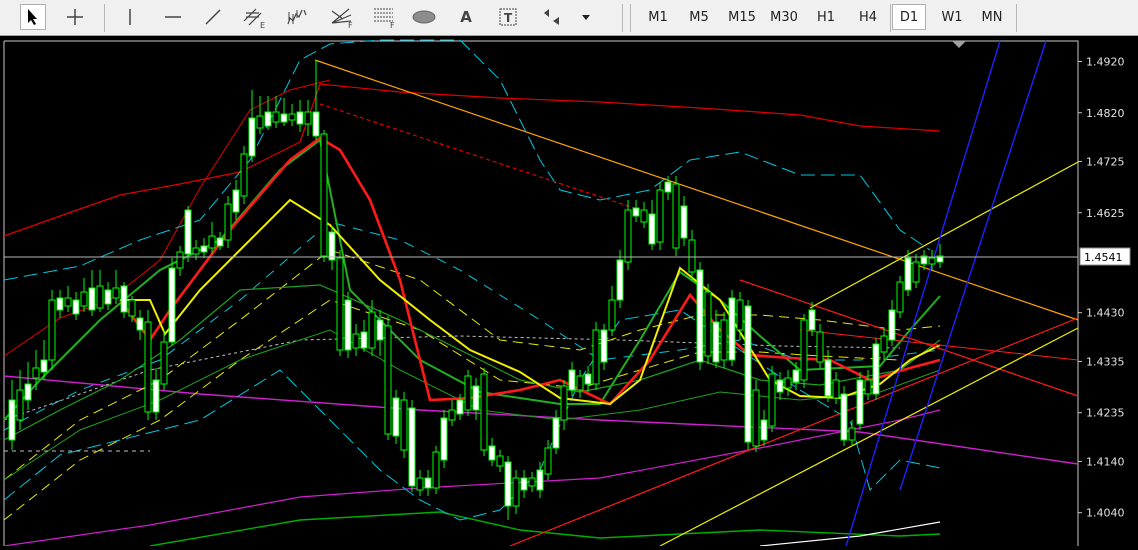 The height and width of the screenshot is (550, 1138). Describe the element at coordinates (424, 17) in the screenshot. I see `ellipse-button` at that location.